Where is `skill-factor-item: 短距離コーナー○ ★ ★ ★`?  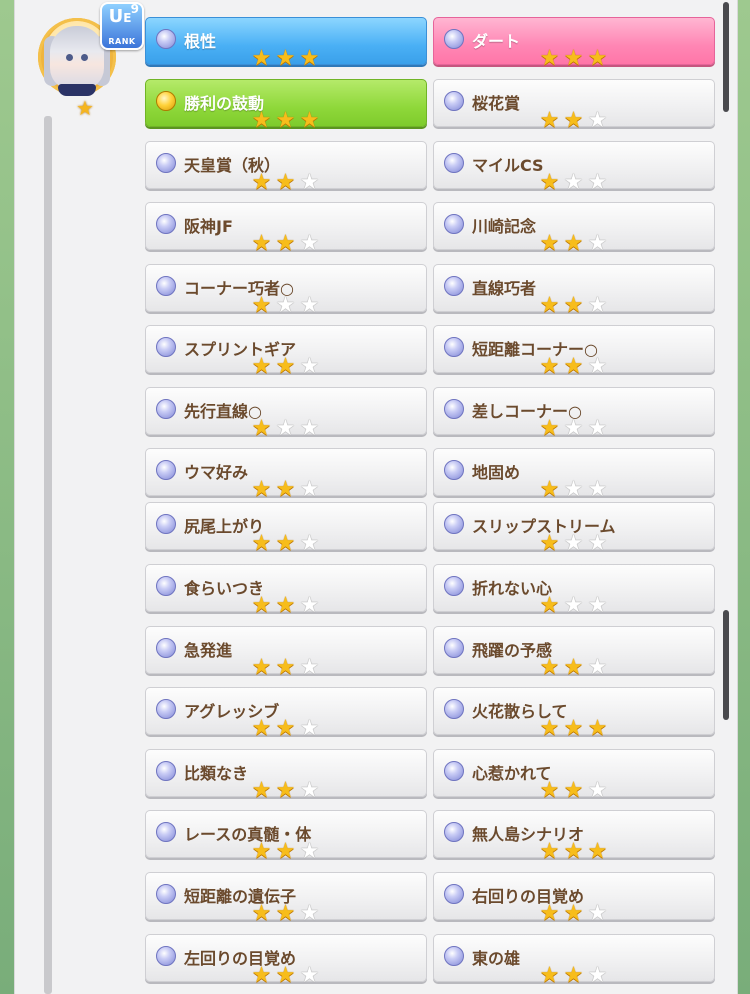
skill-factor-item: 短距離コーナー○ ★ ★ ★ is located at coordinates (574, 351).